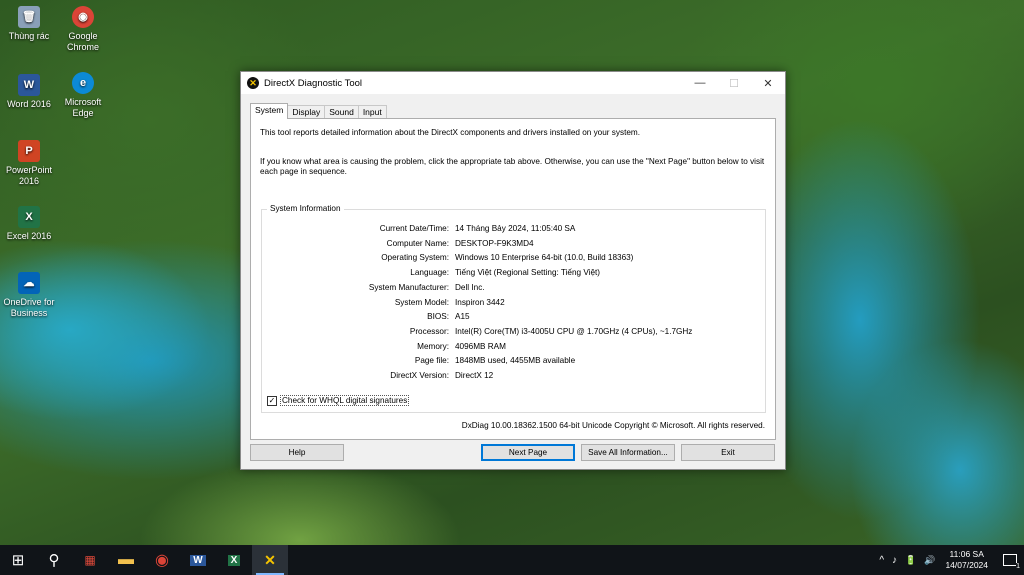  Describe the element at coordinates (305, 208) in the screenshot. I see `group-title: System Information` at that location.